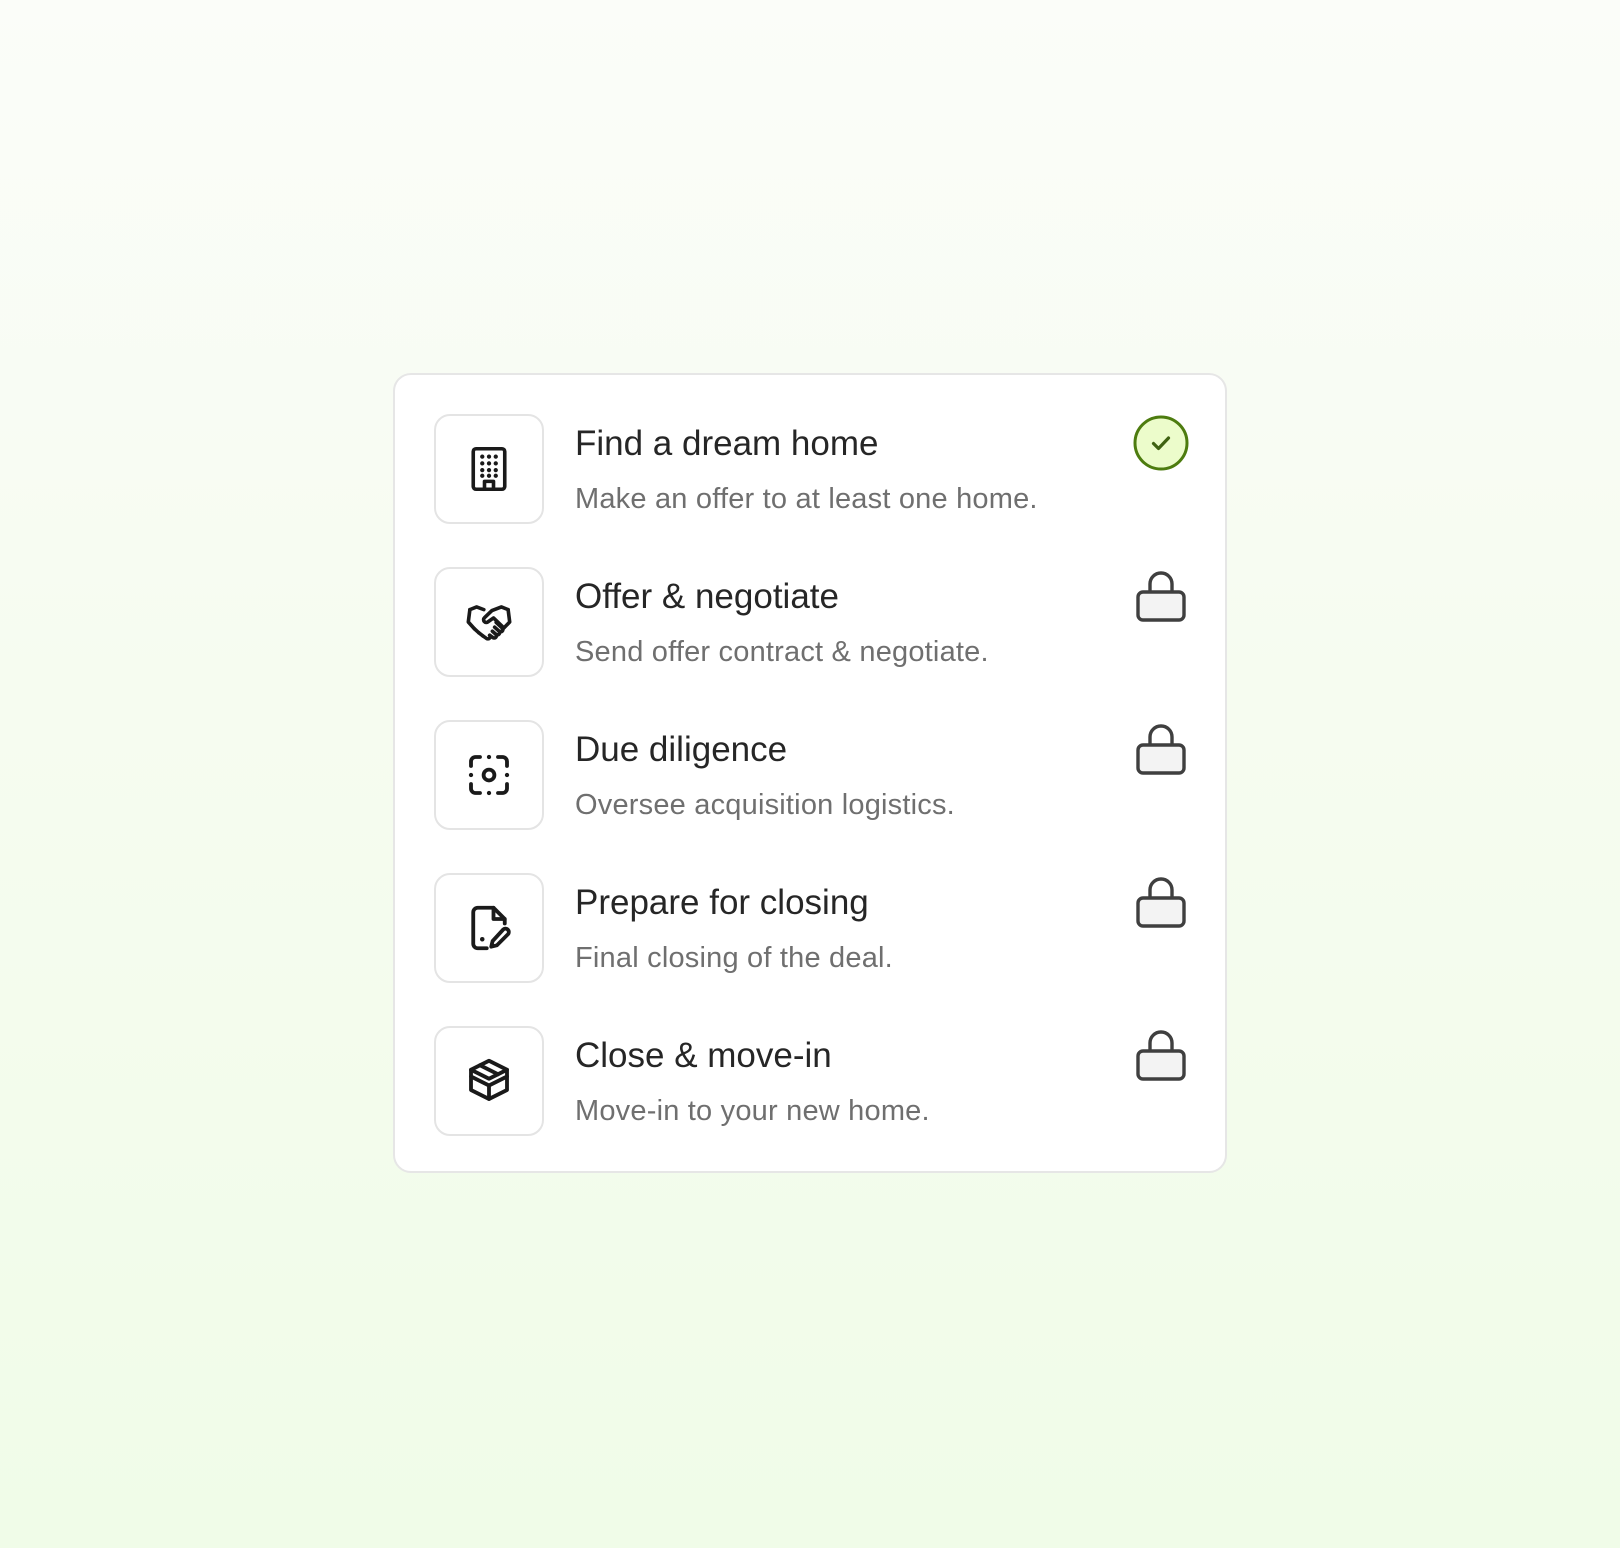 The height and width of the screenshot is (1548, 1620). I want to click on handshake-icon, so click(489, 623).